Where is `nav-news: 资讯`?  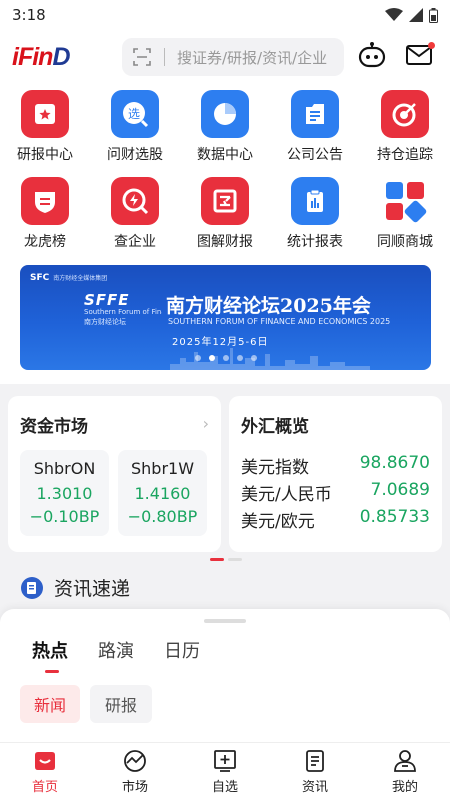 nav-news: 资讯 is located at coordinates (315, 771).